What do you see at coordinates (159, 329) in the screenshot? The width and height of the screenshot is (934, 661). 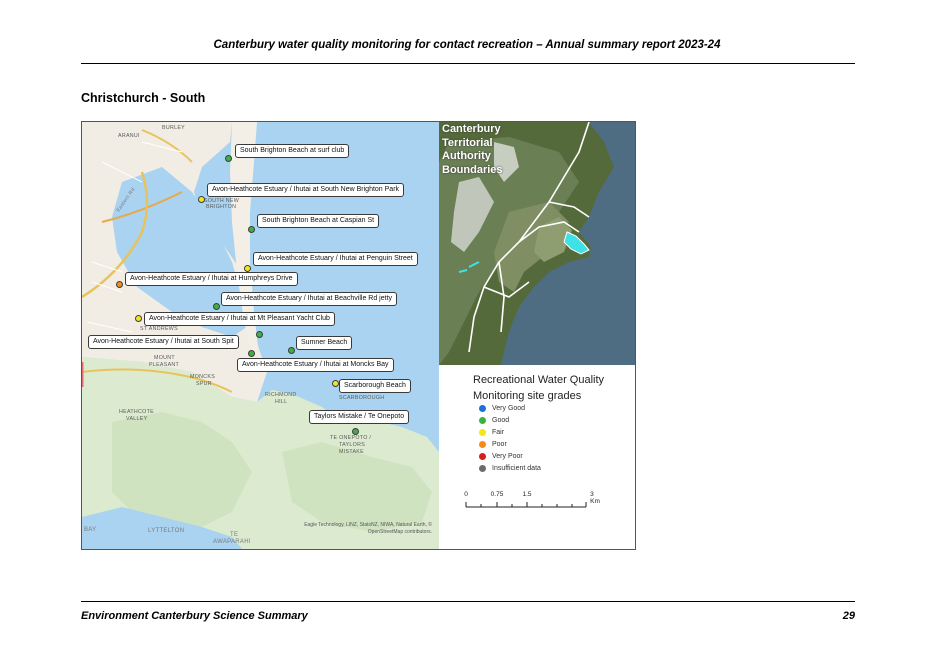 I see `place-label-st-andrews: ST ANDREWS` at bounding box center [159, 329].